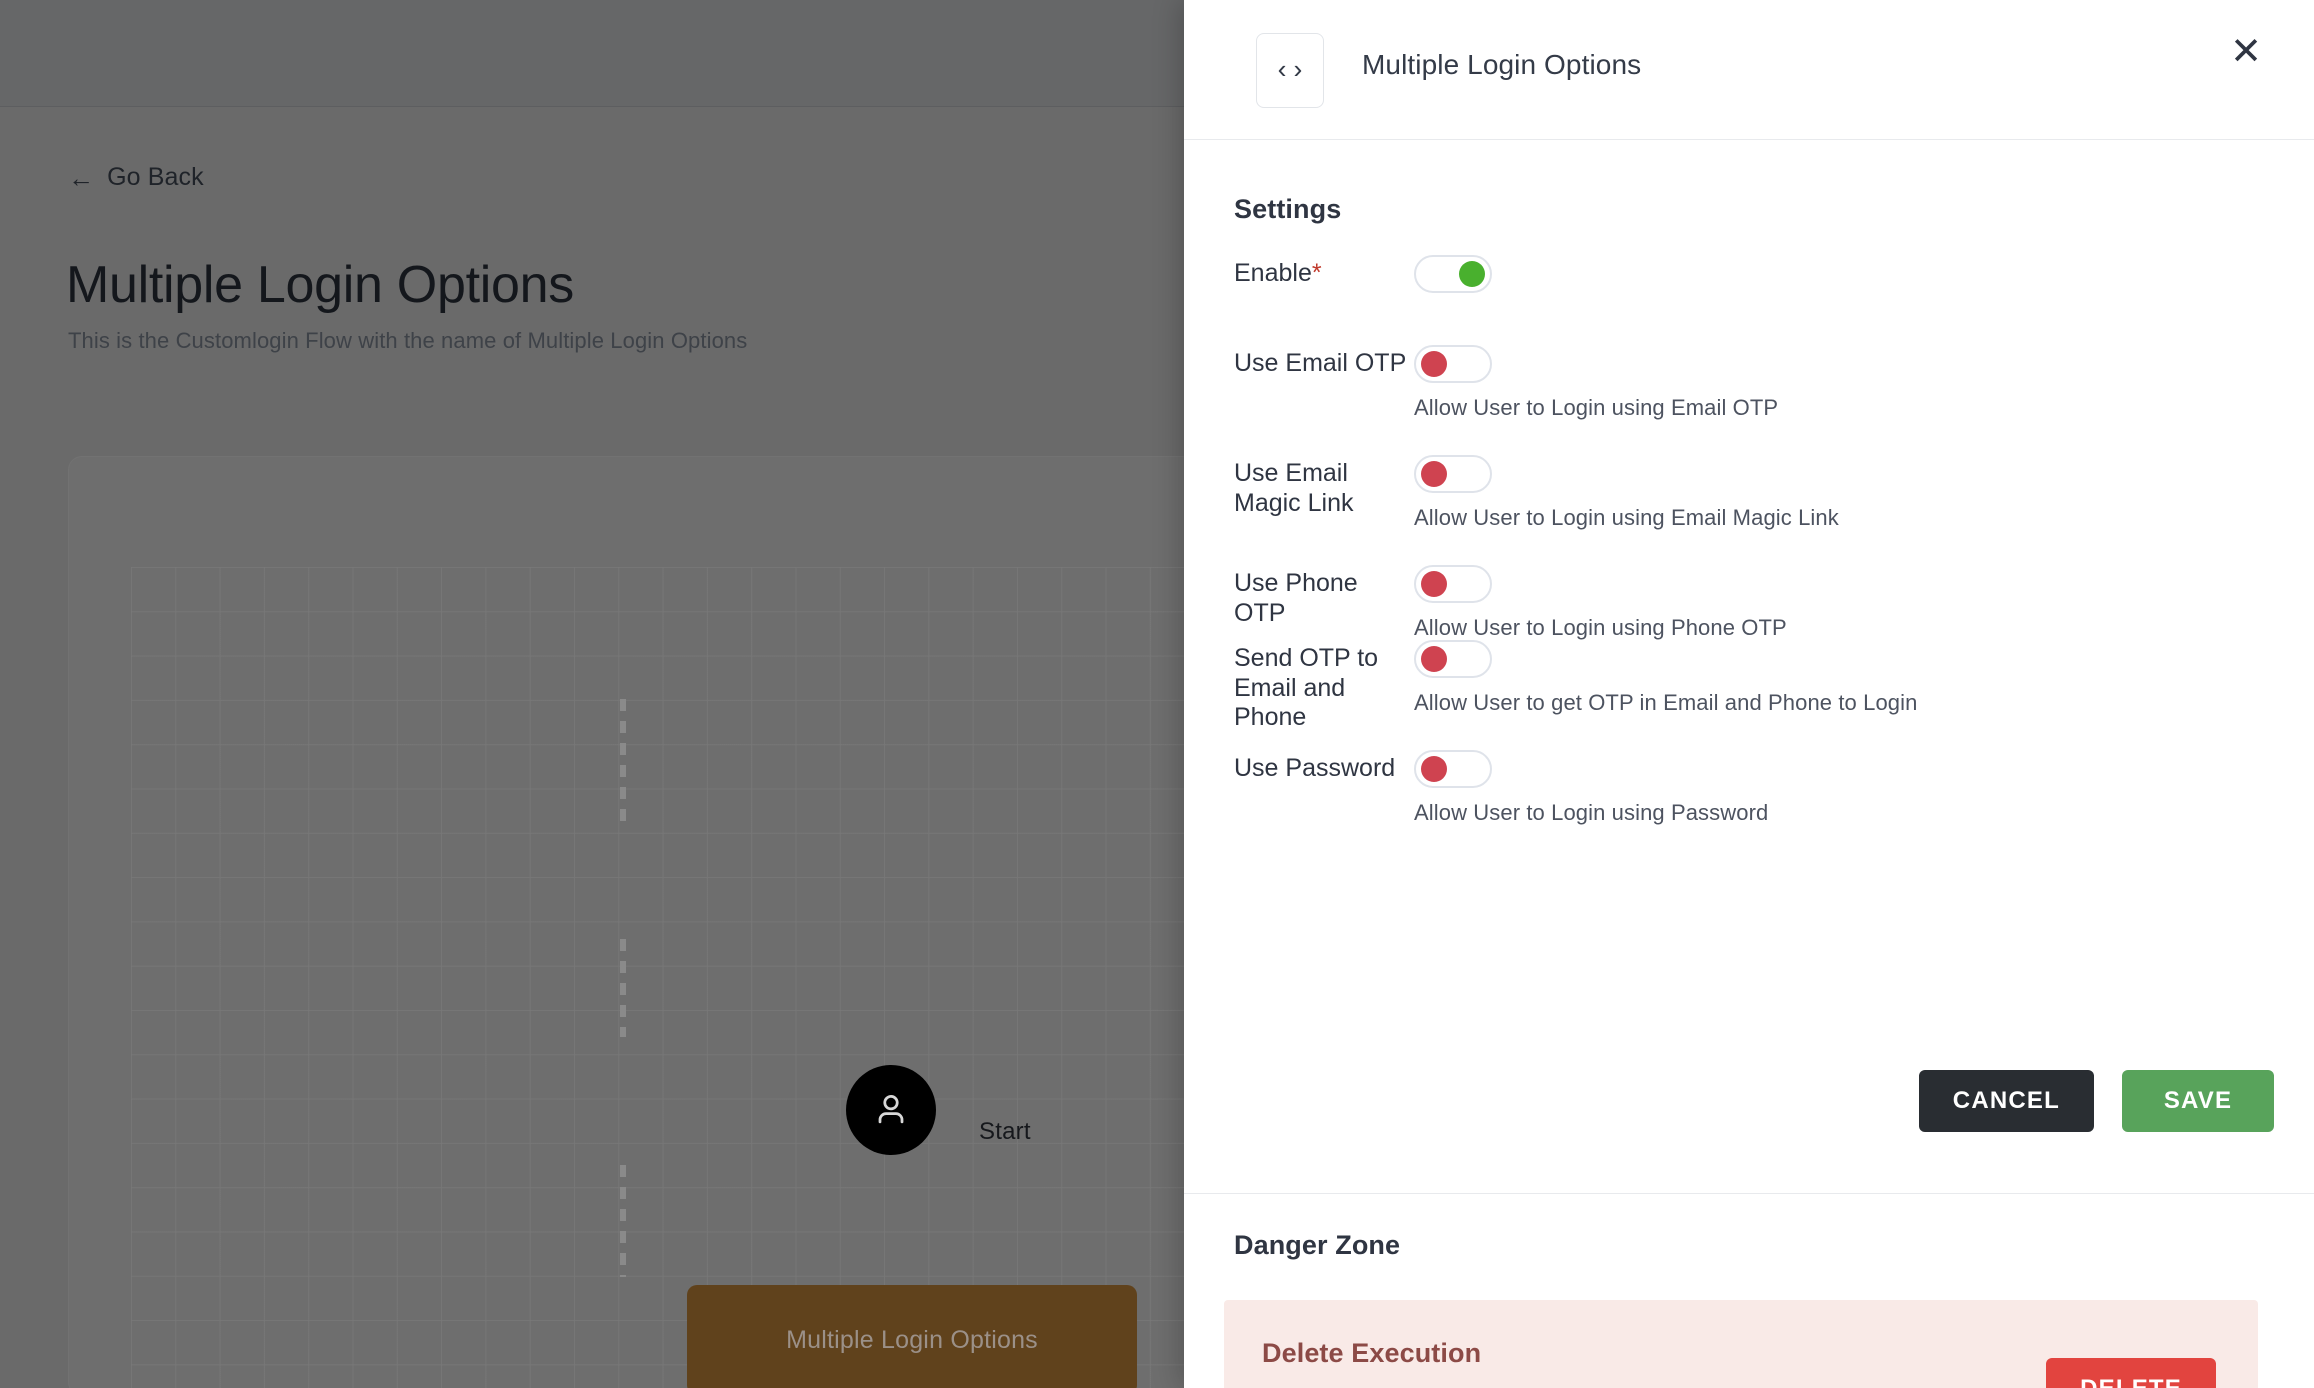 This screenshot has width=2314, height=1388. I want to click on person-icon, so click(891, 1109).